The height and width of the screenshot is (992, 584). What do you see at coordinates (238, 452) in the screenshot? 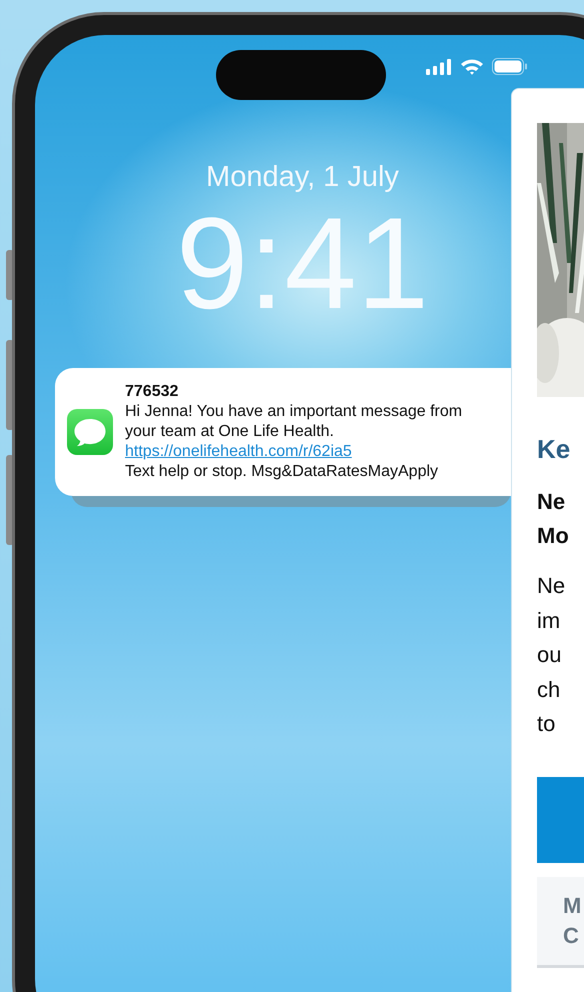
I see `notification-link: https://onelifehealth.com/r/62ia5` at bounding box center [238, 452].